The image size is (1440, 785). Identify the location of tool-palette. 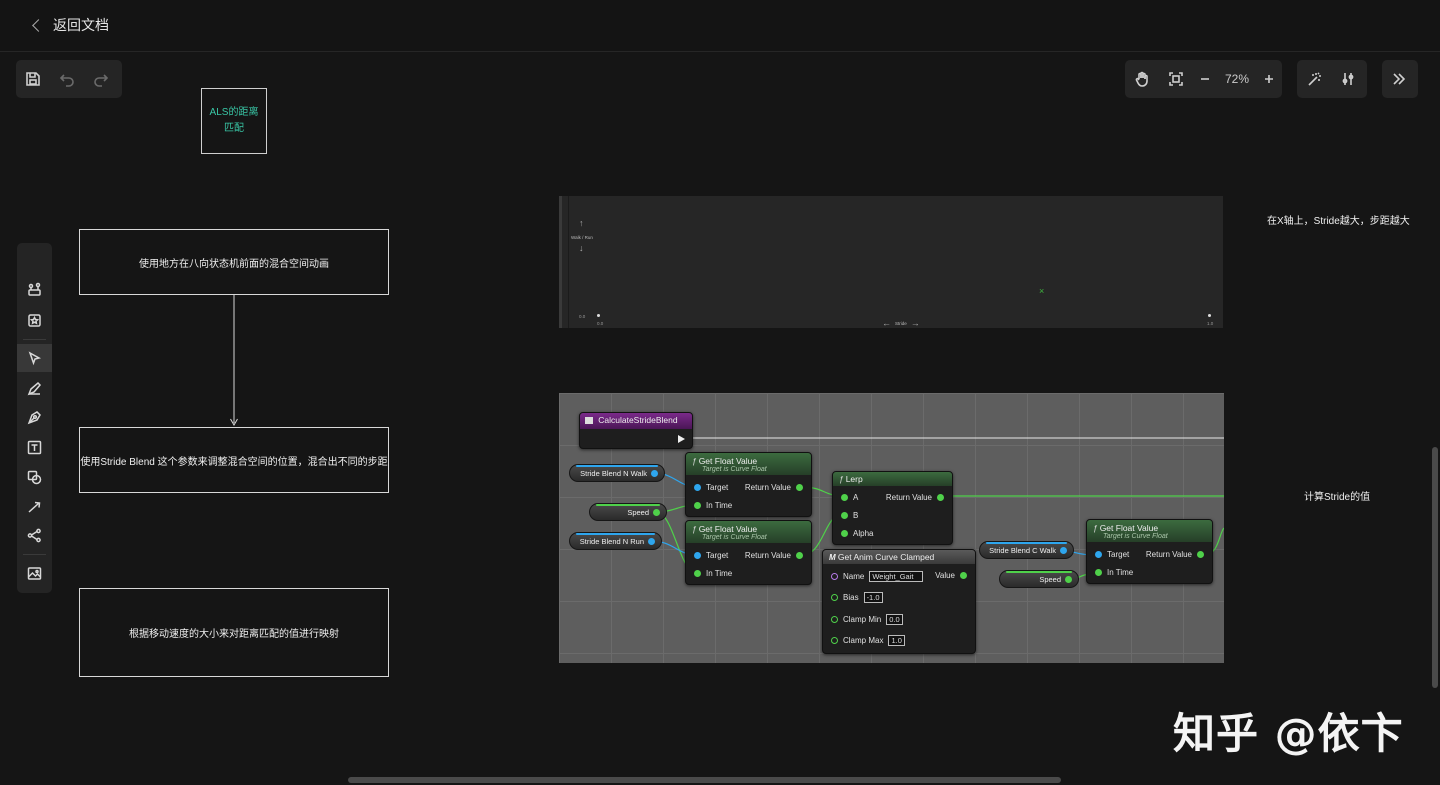
(34, 418).